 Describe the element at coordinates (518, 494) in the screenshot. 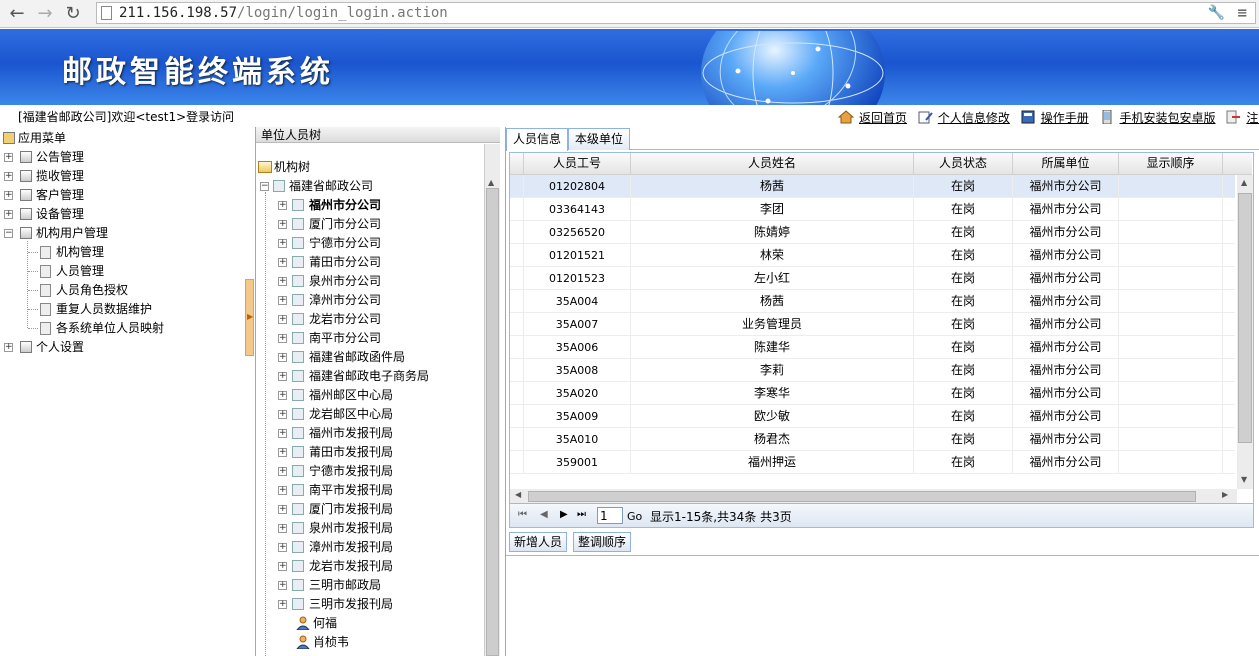

I see `scroll-left-icon: ◀` at that location.